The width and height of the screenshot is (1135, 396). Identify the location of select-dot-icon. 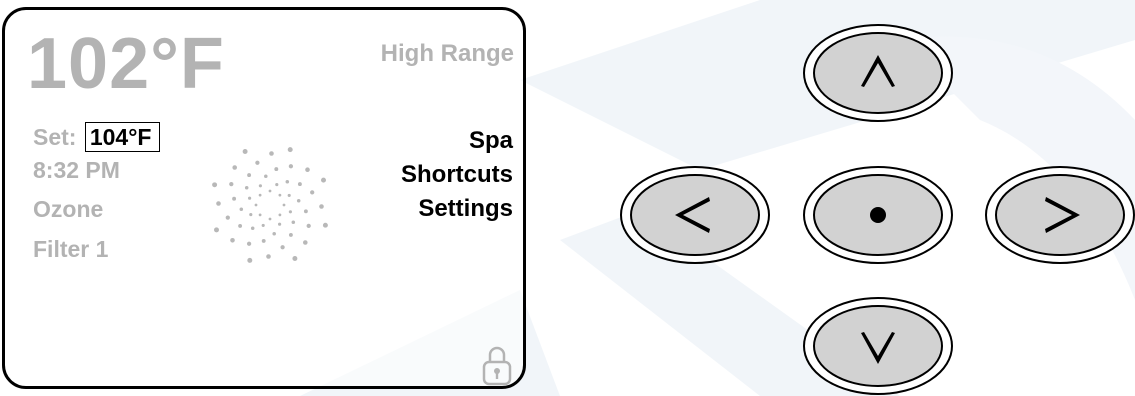
(878, 215).